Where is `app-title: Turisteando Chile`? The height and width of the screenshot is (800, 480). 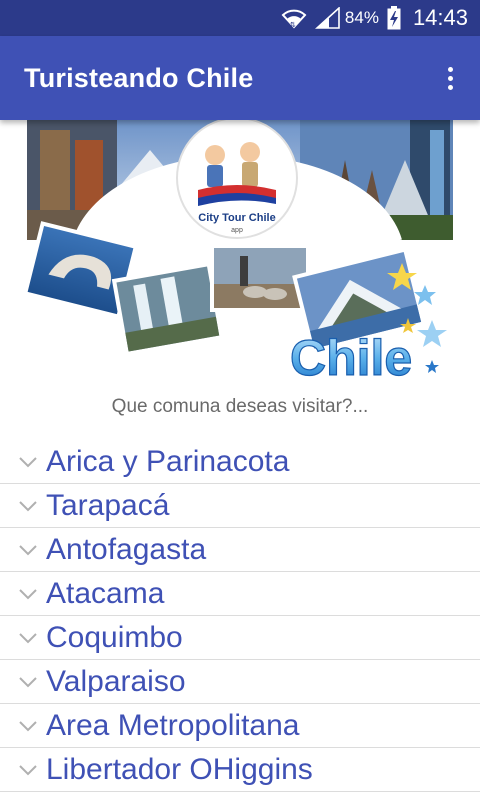
app-title: Turisteando Chile is located at coordinates (139, 77).